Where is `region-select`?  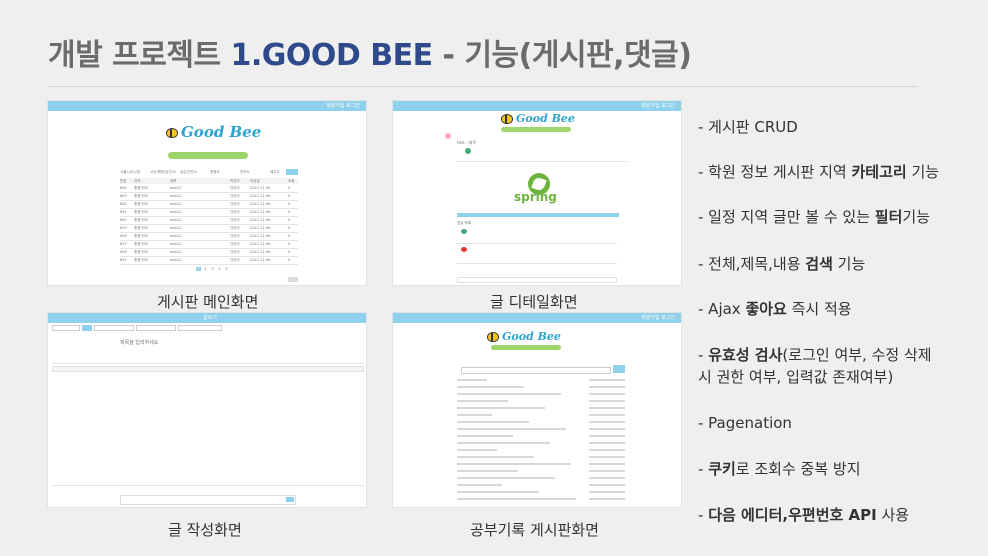
region-select is located at coordinates (66, 328).